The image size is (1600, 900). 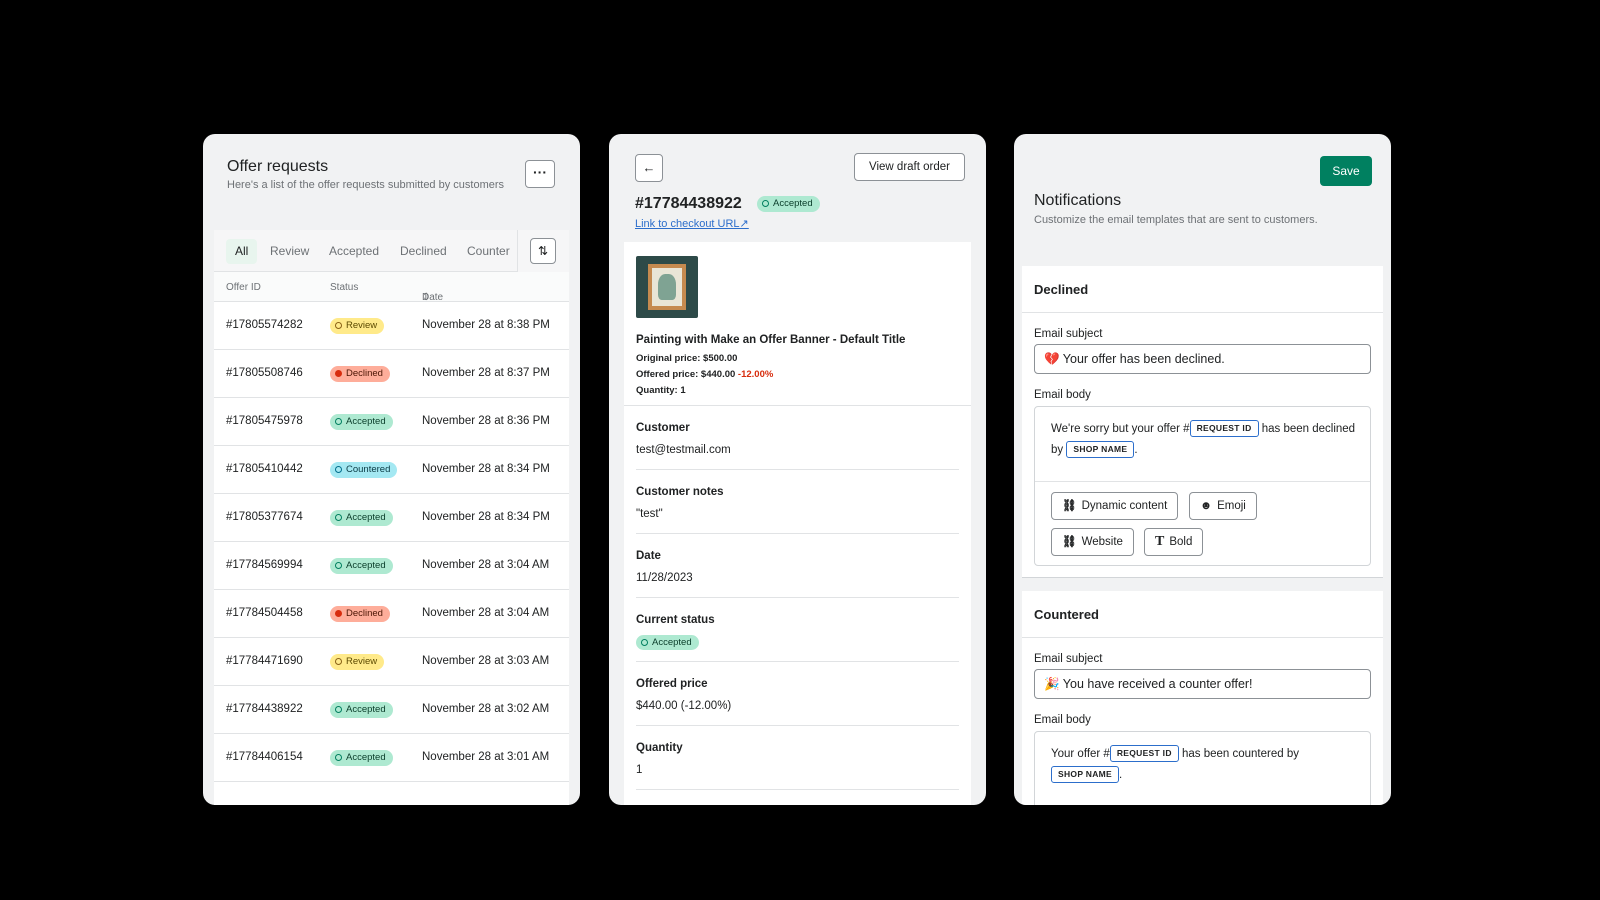 What do you see at coordinates (797, 758) in the screenshot?
I see `section-quantity: Quantity 1` at bounding box center [797, 758].